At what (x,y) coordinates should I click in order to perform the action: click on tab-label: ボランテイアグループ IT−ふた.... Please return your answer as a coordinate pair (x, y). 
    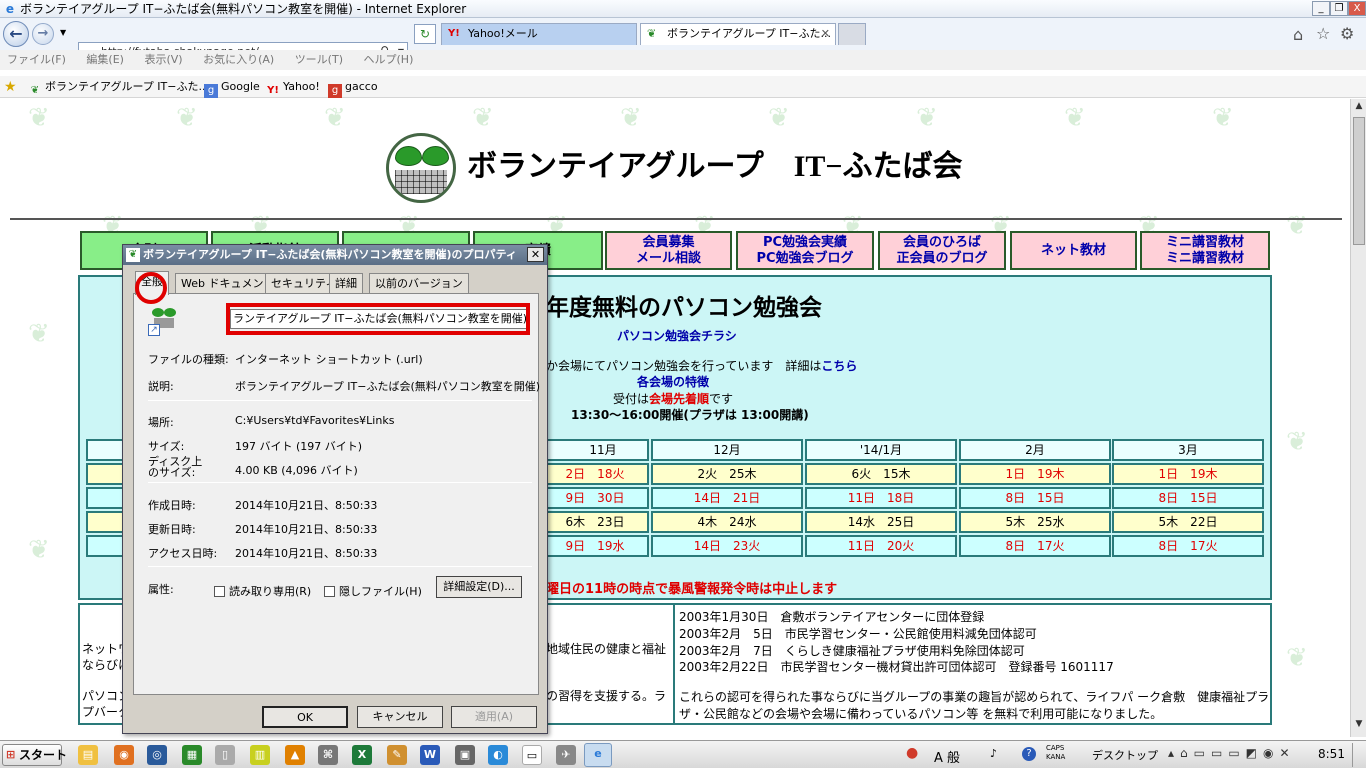
    Looking at the image, I should click on (749, 33).